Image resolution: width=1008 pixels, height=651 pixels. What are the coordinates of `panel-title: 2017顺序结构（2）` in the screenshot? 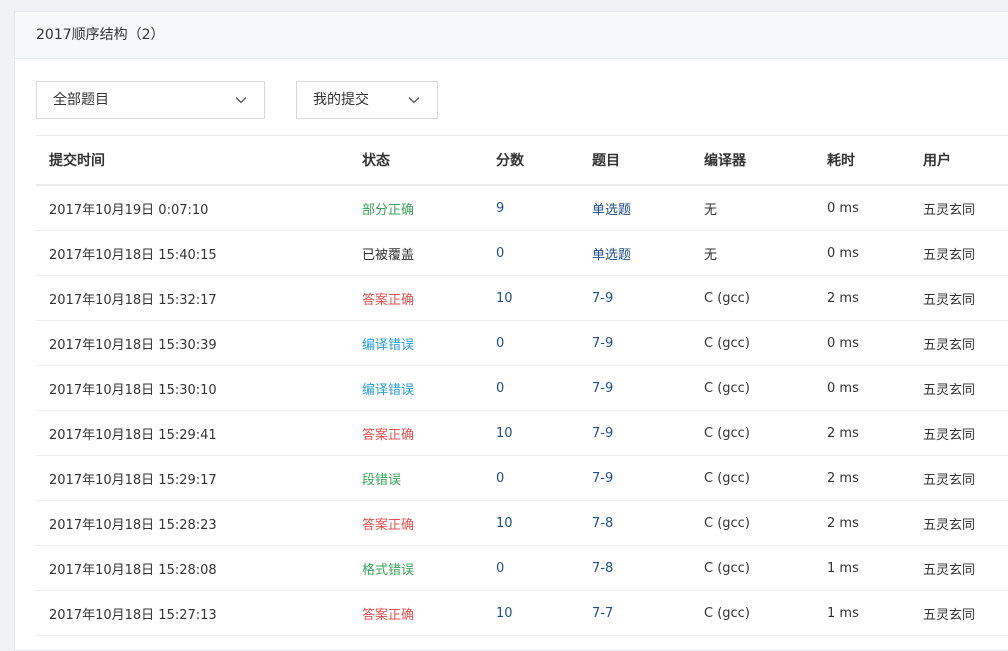 It's located at (100, 35).